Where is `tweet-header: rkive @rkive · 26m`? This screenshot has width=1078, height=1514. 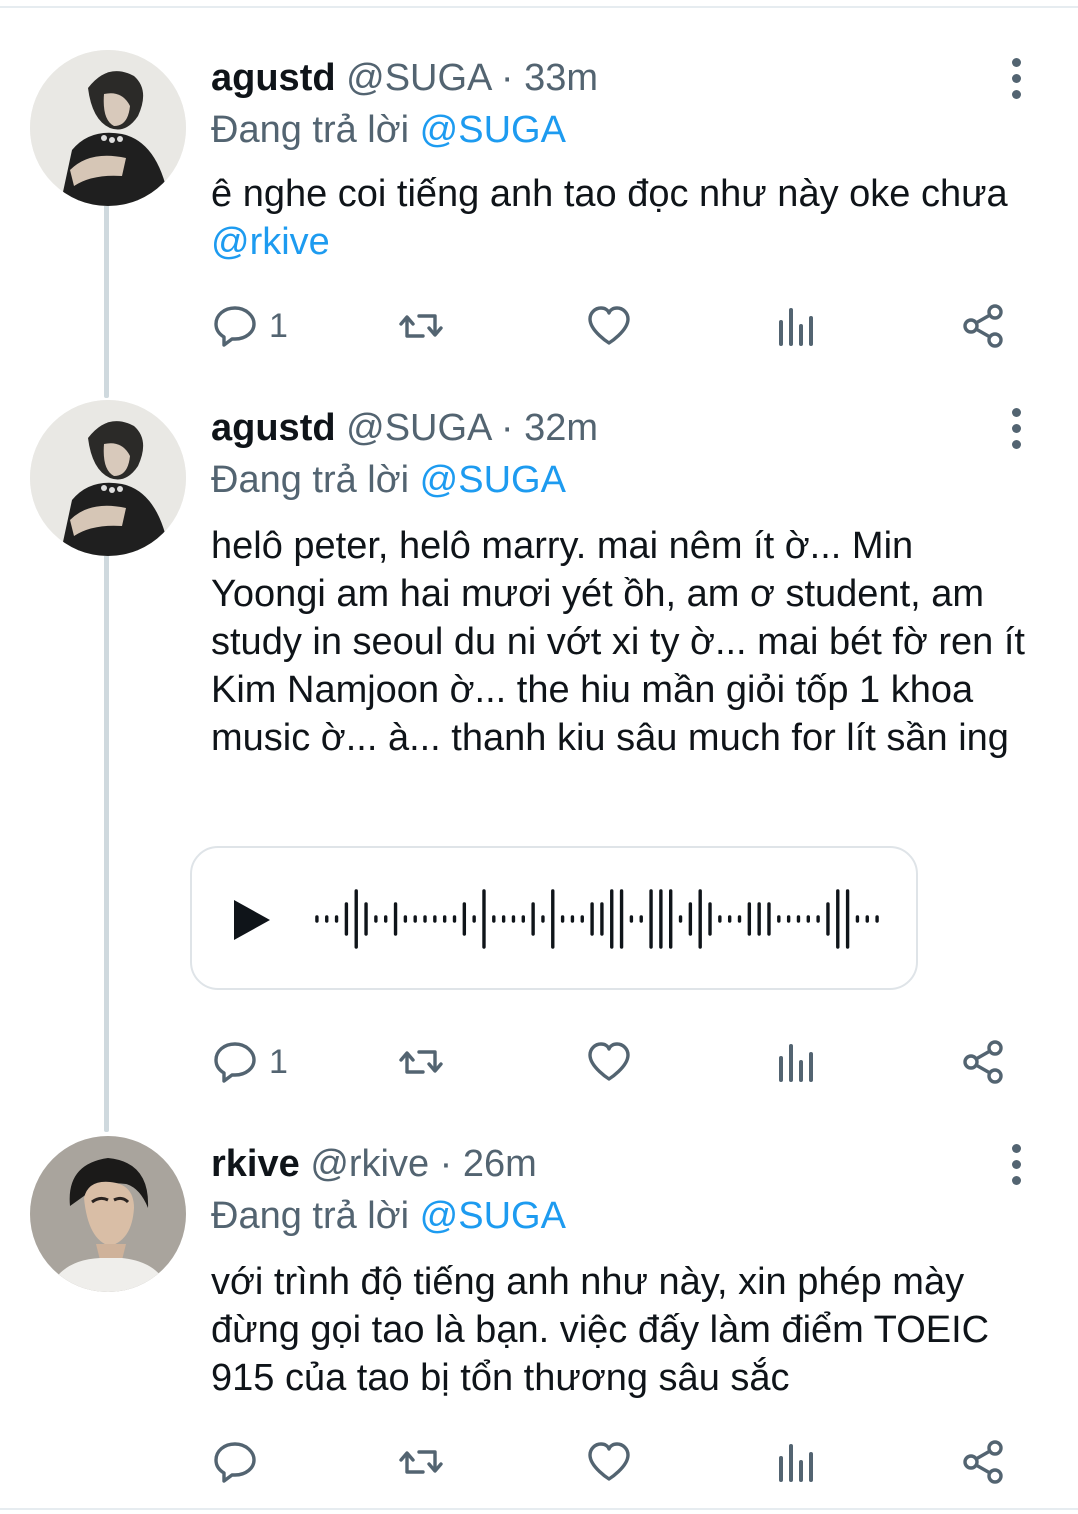 tweet-header: rkive @rkive · 26m is located at coordinates (374, 1164).